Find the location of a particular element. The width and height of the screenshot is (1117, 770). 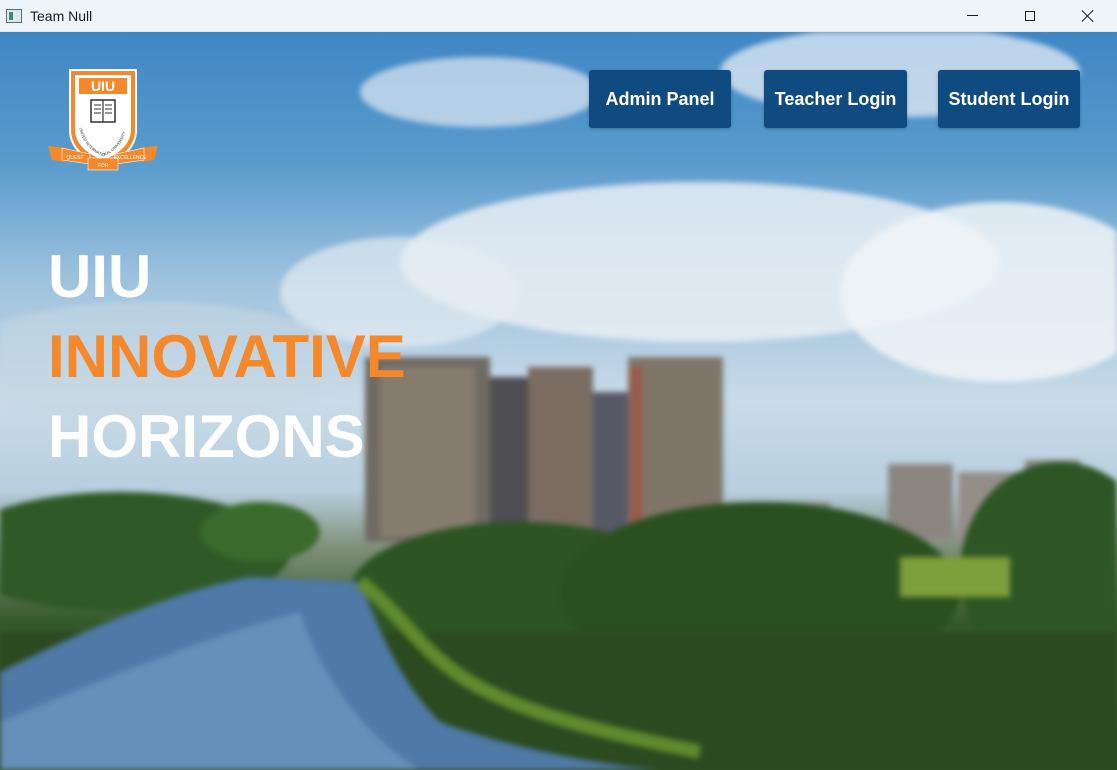

hero-line-uiu: UIU is located at coordinates (100, 276).